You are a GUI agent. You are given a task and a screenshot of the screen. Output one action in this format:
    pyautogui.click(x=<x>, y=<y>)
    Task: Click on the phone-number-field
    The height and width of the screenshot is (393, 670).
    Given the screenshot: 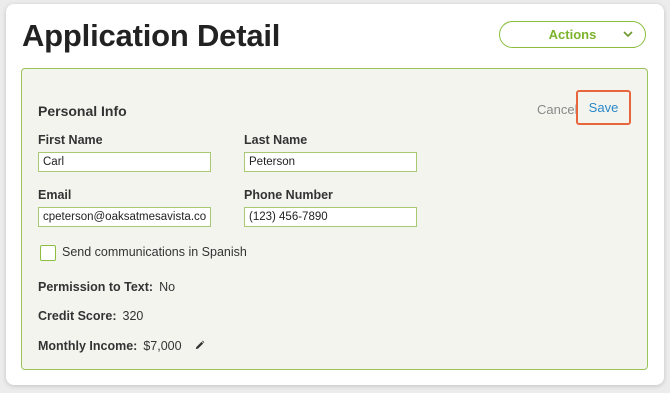 What is the action you would take?
    pyautogui.click(x=330, y=217)
    